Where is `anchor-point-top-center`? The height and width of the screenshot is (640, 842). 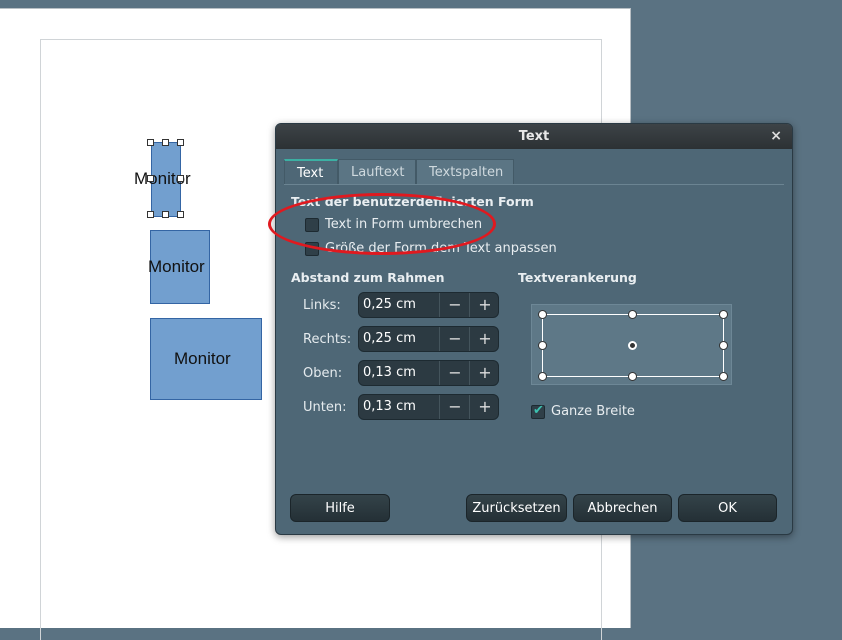
anchor-point-top-center is located at coordinates (632, 314).